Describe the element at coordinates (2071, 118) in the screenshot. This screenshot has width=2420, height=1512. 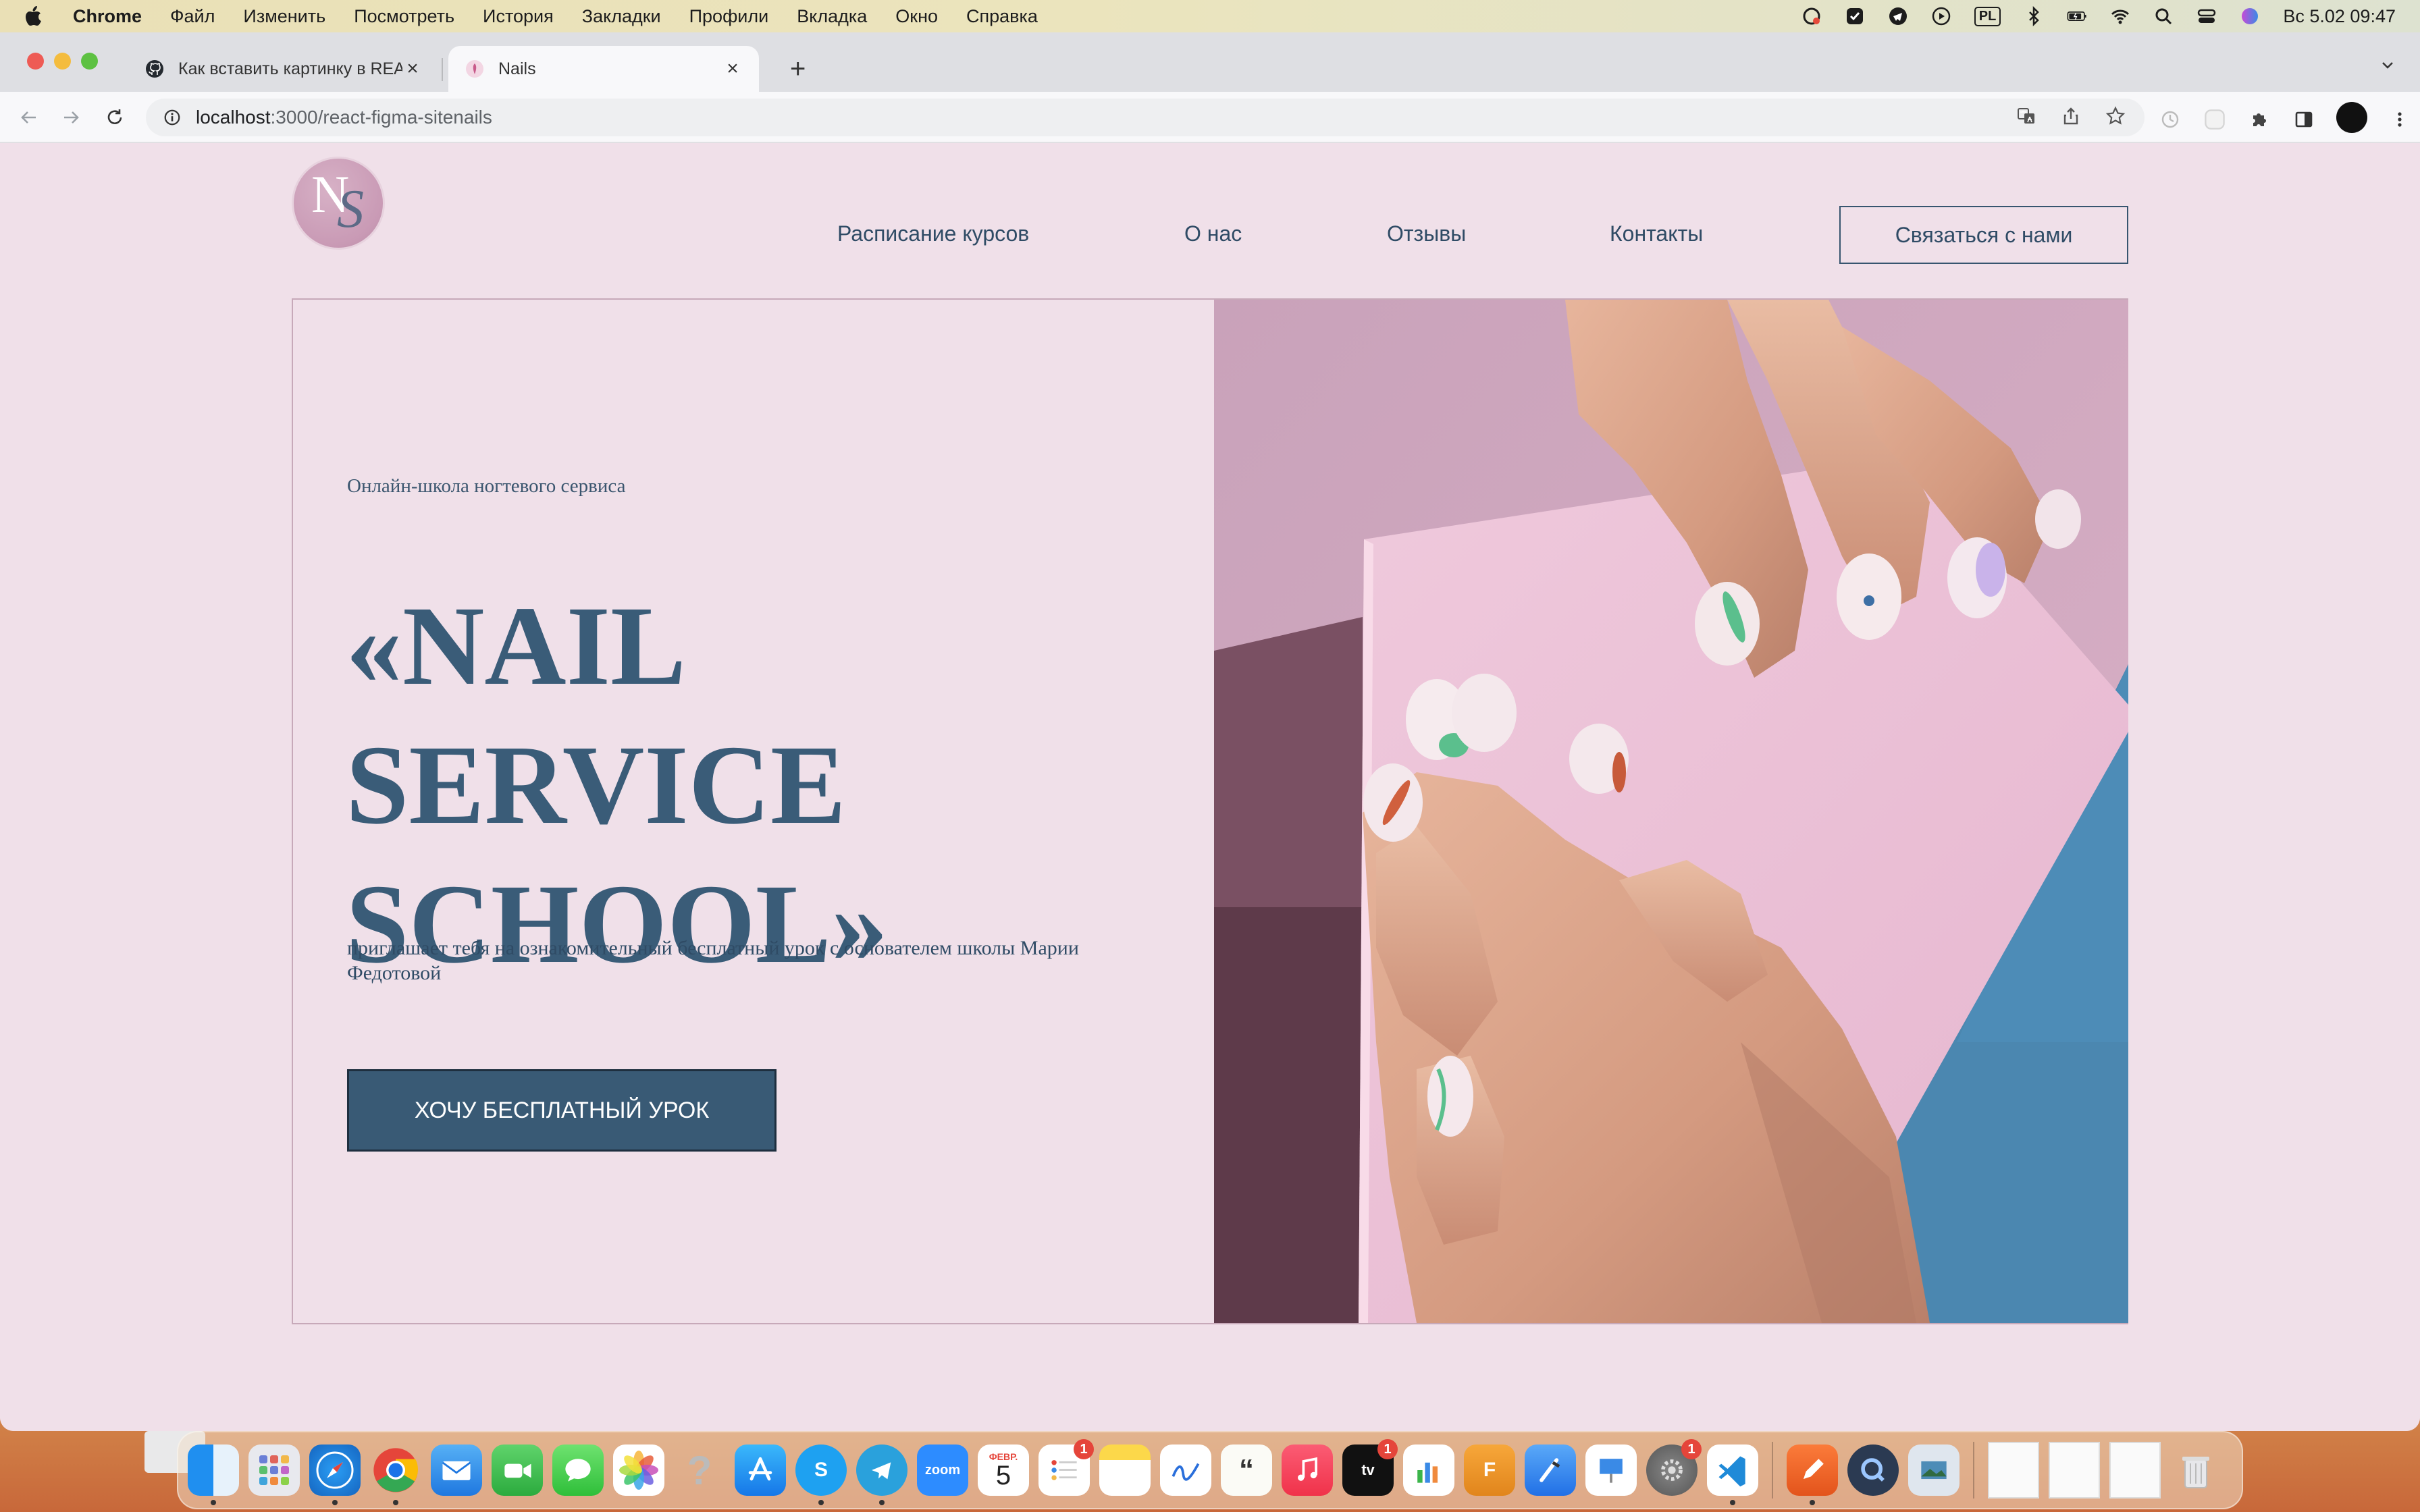
I see `share-icon` at that location.